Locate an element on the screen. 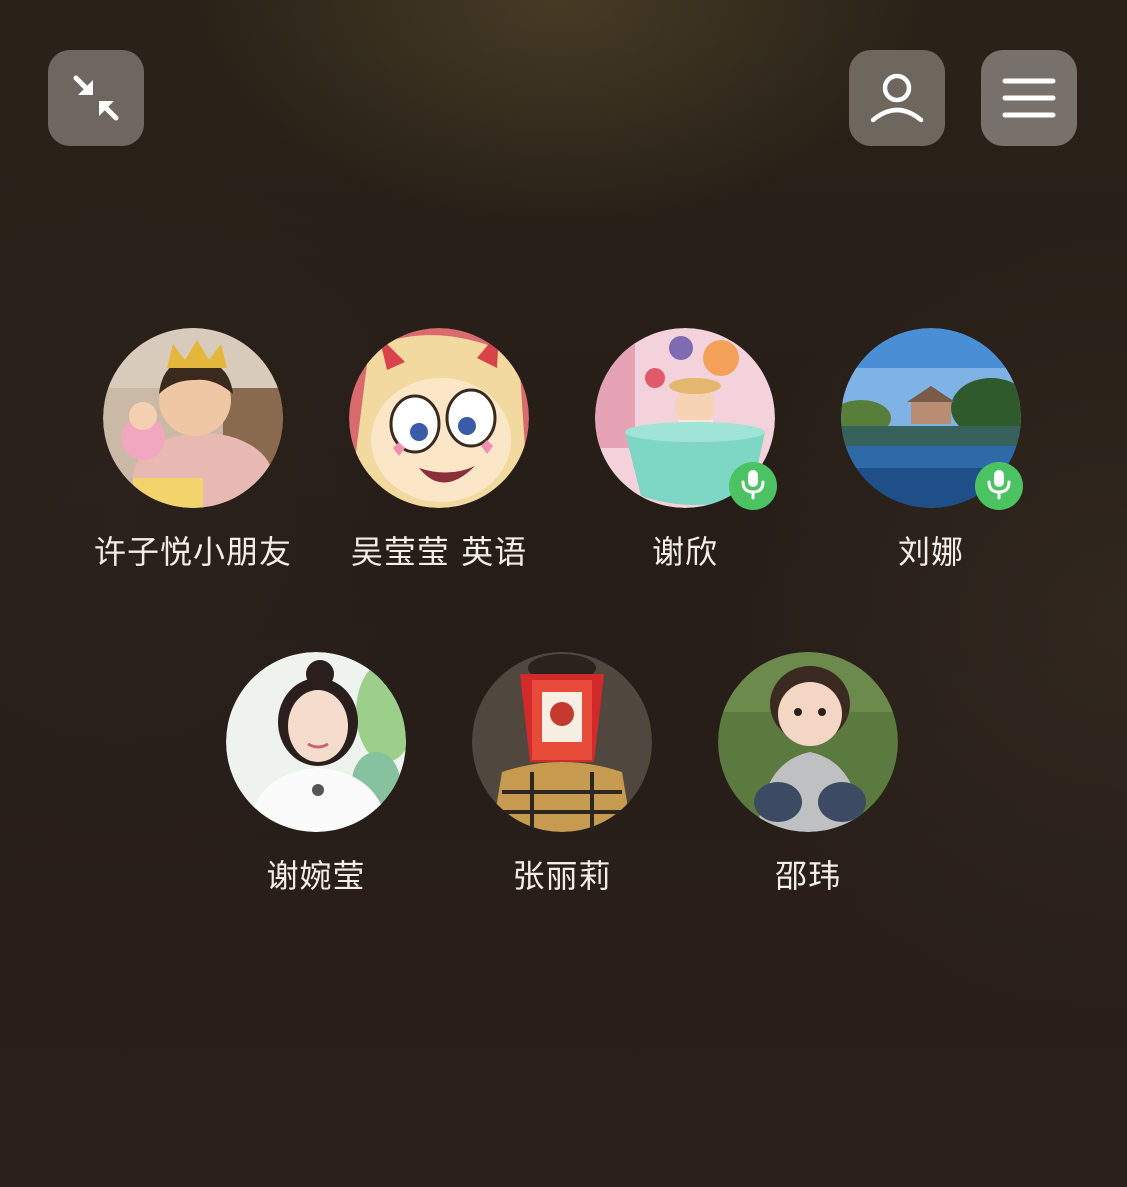 The height and width of the screenshot is (1187, 1127). participant-tile: 谢婉莹 is located at coordinates (316, 782).